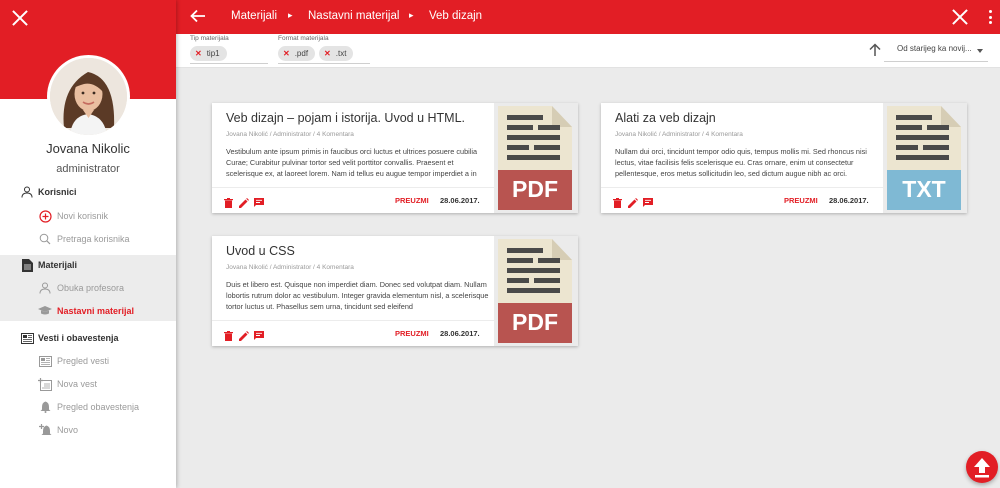  What do you see at coordinates (98, 407) in the screenshot?
I see `sidebar-item-label: Pregled obavestenja` at bounding box center [98, 407].